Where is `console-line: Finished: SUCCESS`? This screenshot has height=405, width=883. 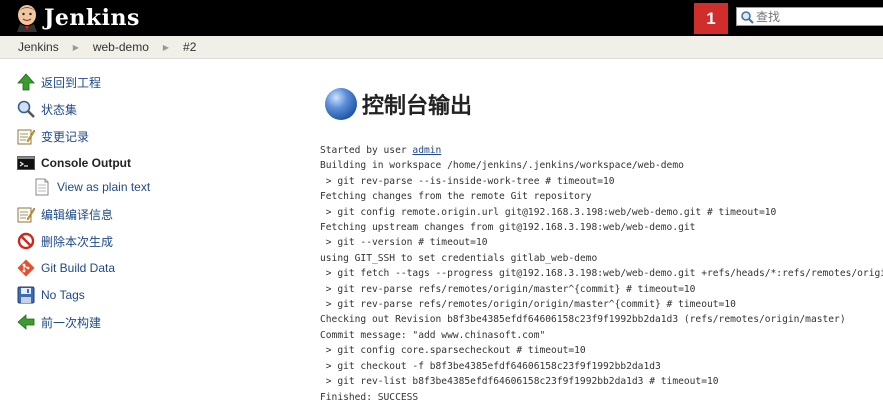 console-line: Finished: SUCCESS is located at coordinates (369, 397).